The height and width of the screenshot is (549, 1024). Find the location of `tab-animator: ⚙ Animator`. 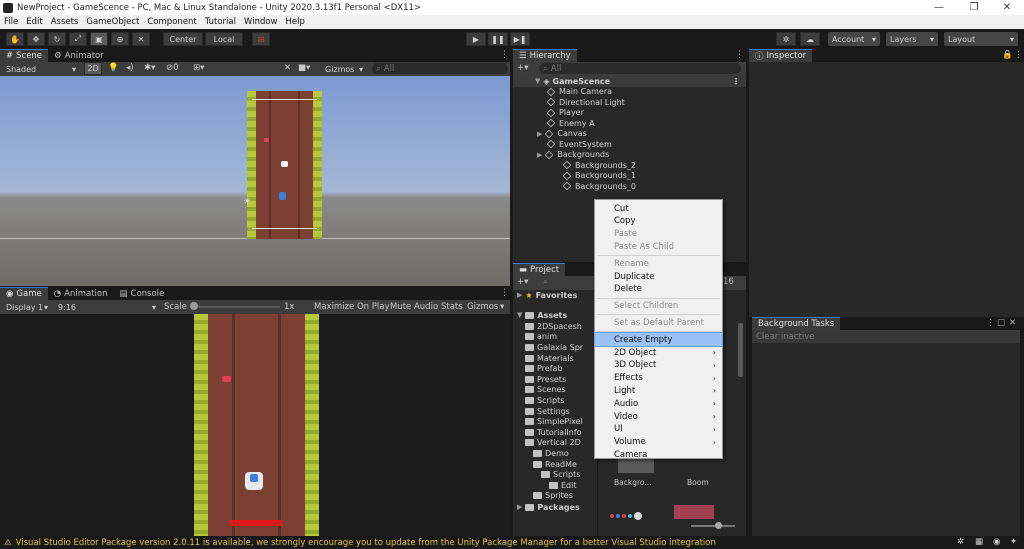

tab-animator: ⚙ Animator is located at coordinates (79, 55).